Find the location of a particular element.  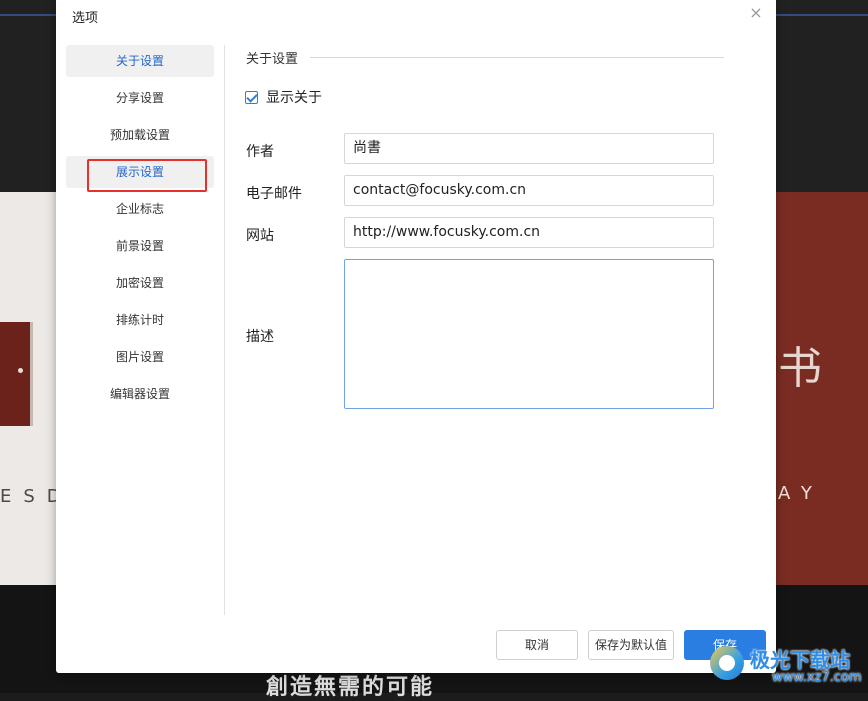

cancel-button: 取消 is located at coordinates (537, 645).